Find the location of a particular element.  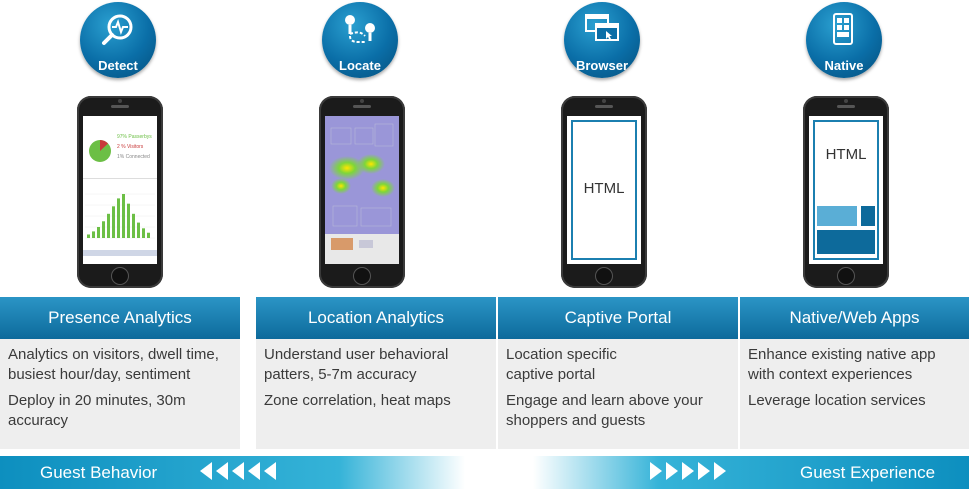

portal-frame: HTML is located at coordinates (604, 190).